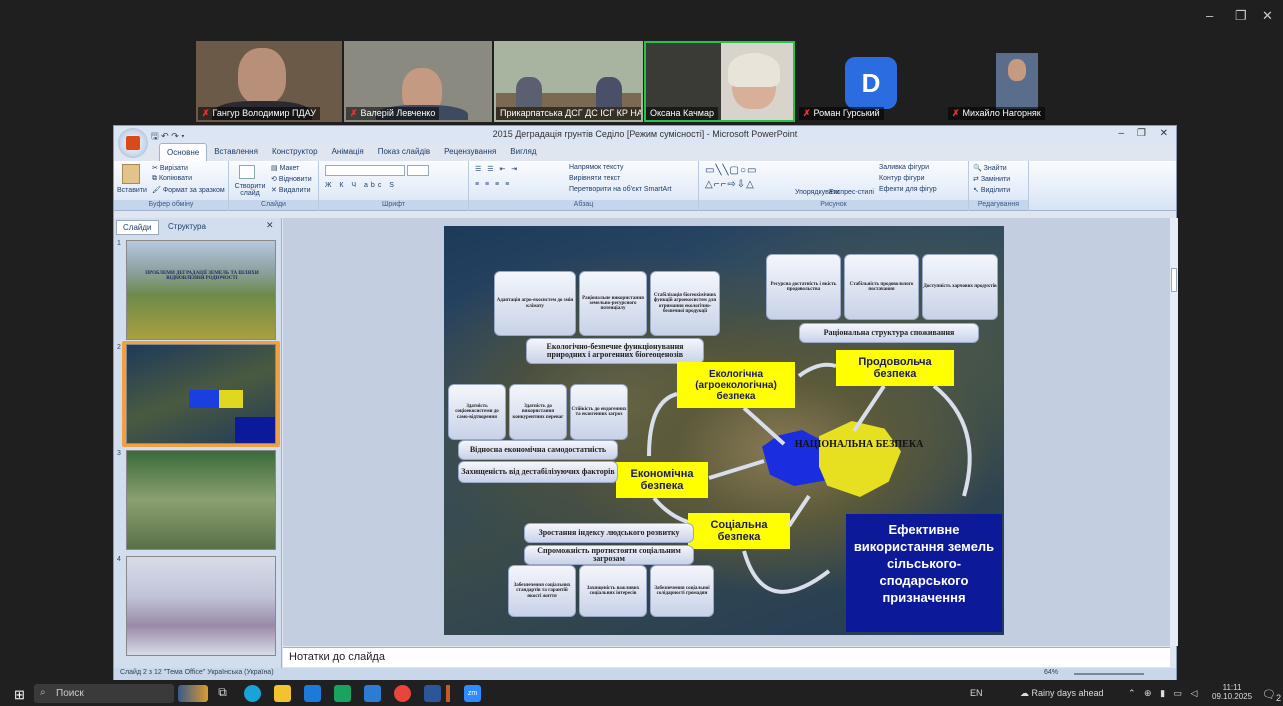 The image size is (1283, 706). Describe the element at coordinates (730, 184) in the screenshot. I see `shapes-gallery-row2: △⌐⌐⇨⇩△` at that location.